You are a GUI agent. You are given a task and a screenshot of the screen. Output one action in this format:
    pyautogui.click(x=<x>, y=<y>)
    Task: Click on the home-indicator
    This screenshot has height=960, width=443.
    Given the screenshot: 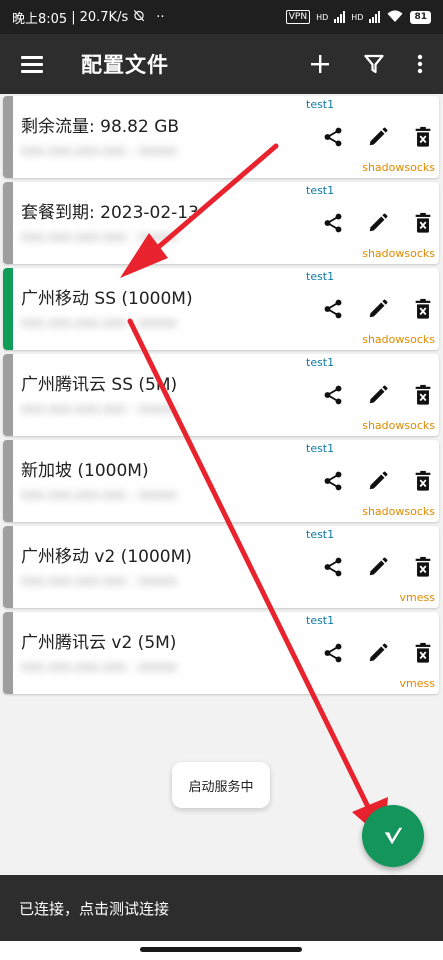 What is the action you would take?
    pyautogui.click(x=221, y=949)
    